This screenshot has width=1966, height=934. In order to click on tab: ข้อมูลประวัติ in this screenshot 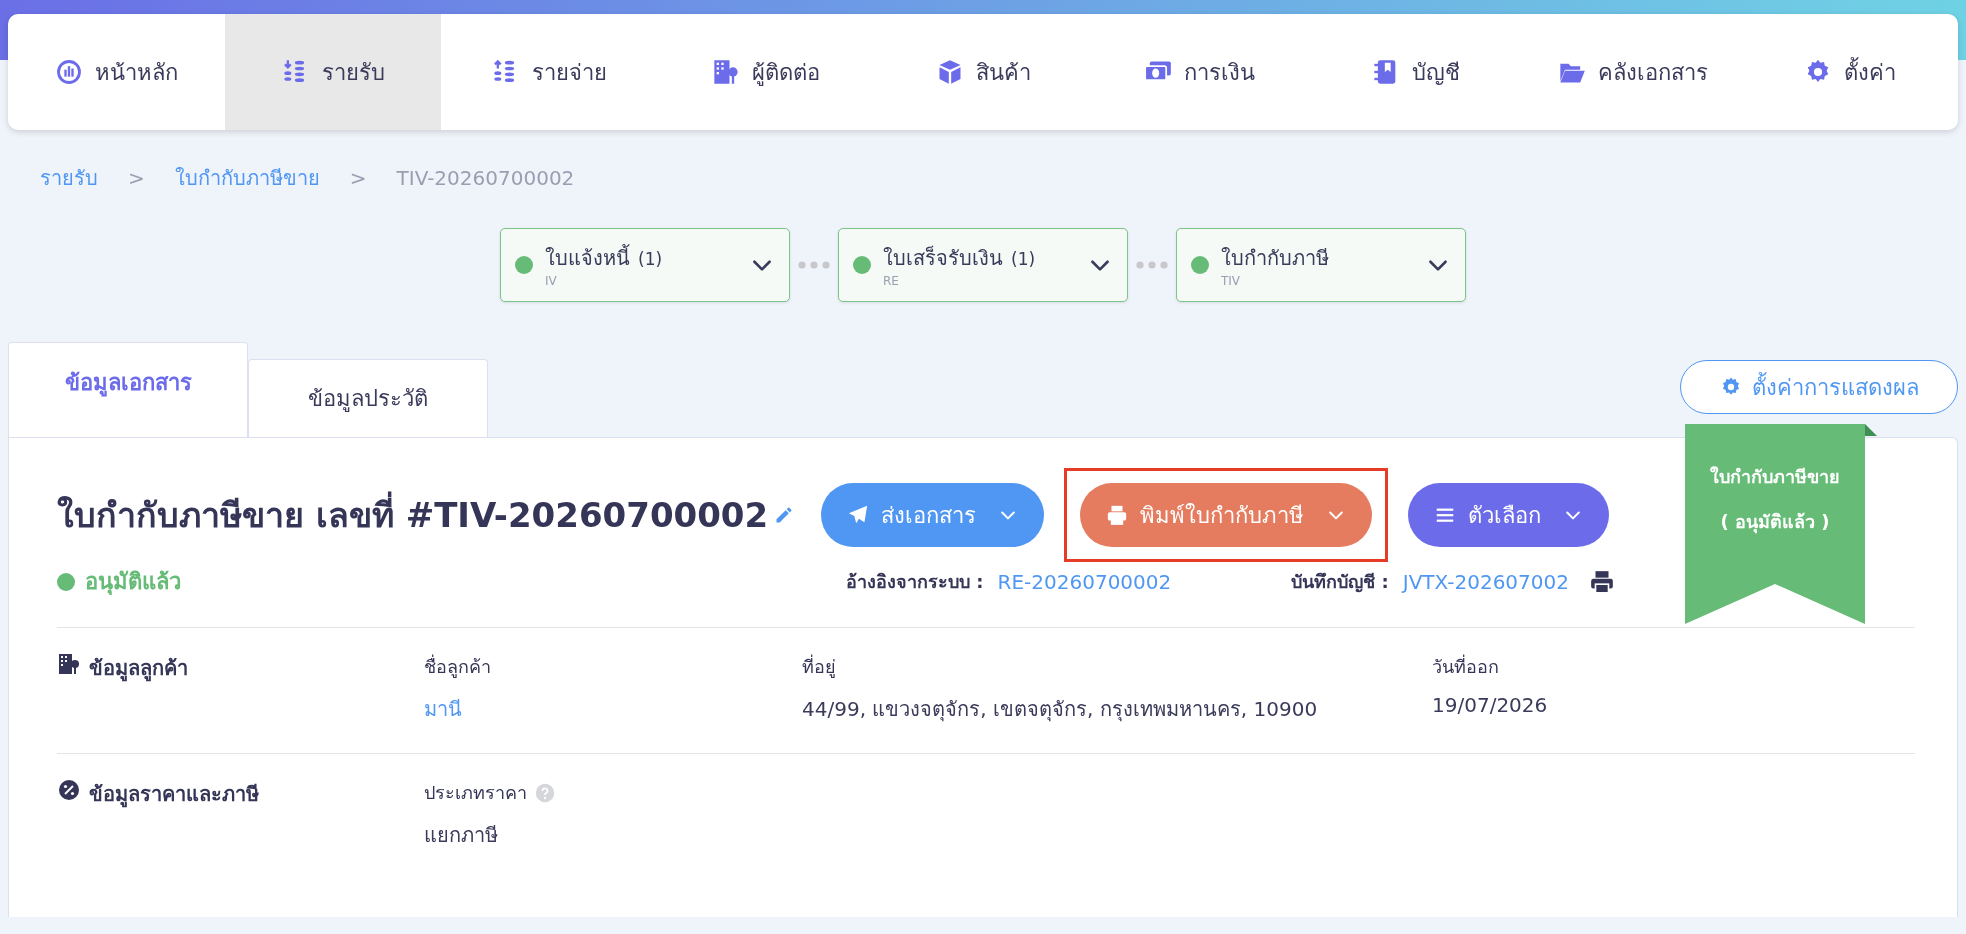, I will do `click(368, 398)`.